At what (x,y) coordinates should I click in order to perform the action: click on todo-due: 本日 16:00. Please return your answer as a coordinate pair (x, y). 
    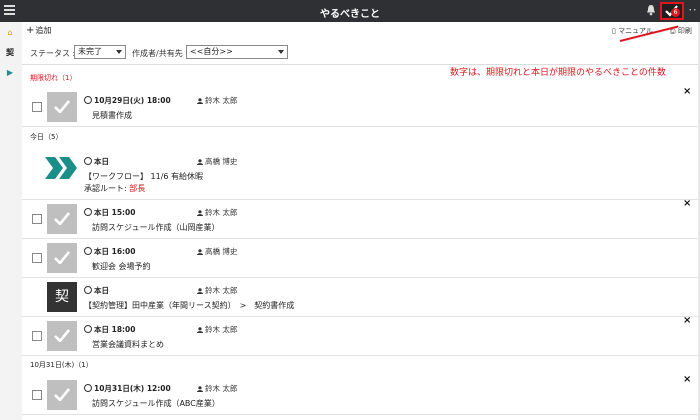
    Looking at the image, I should click on (109, 251).